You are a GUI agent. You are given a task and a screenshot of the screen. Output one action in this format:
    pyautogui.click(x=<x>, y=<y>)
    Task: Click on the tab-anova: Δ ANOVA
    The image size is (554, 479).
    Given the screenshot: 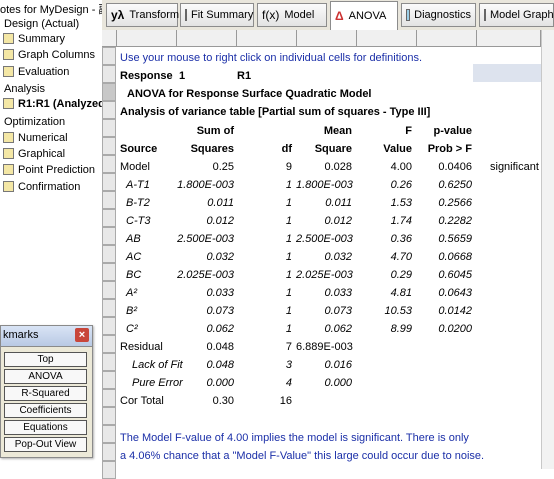 What is the action you would take?
    pyautogui.click(x=364, y=15)
    